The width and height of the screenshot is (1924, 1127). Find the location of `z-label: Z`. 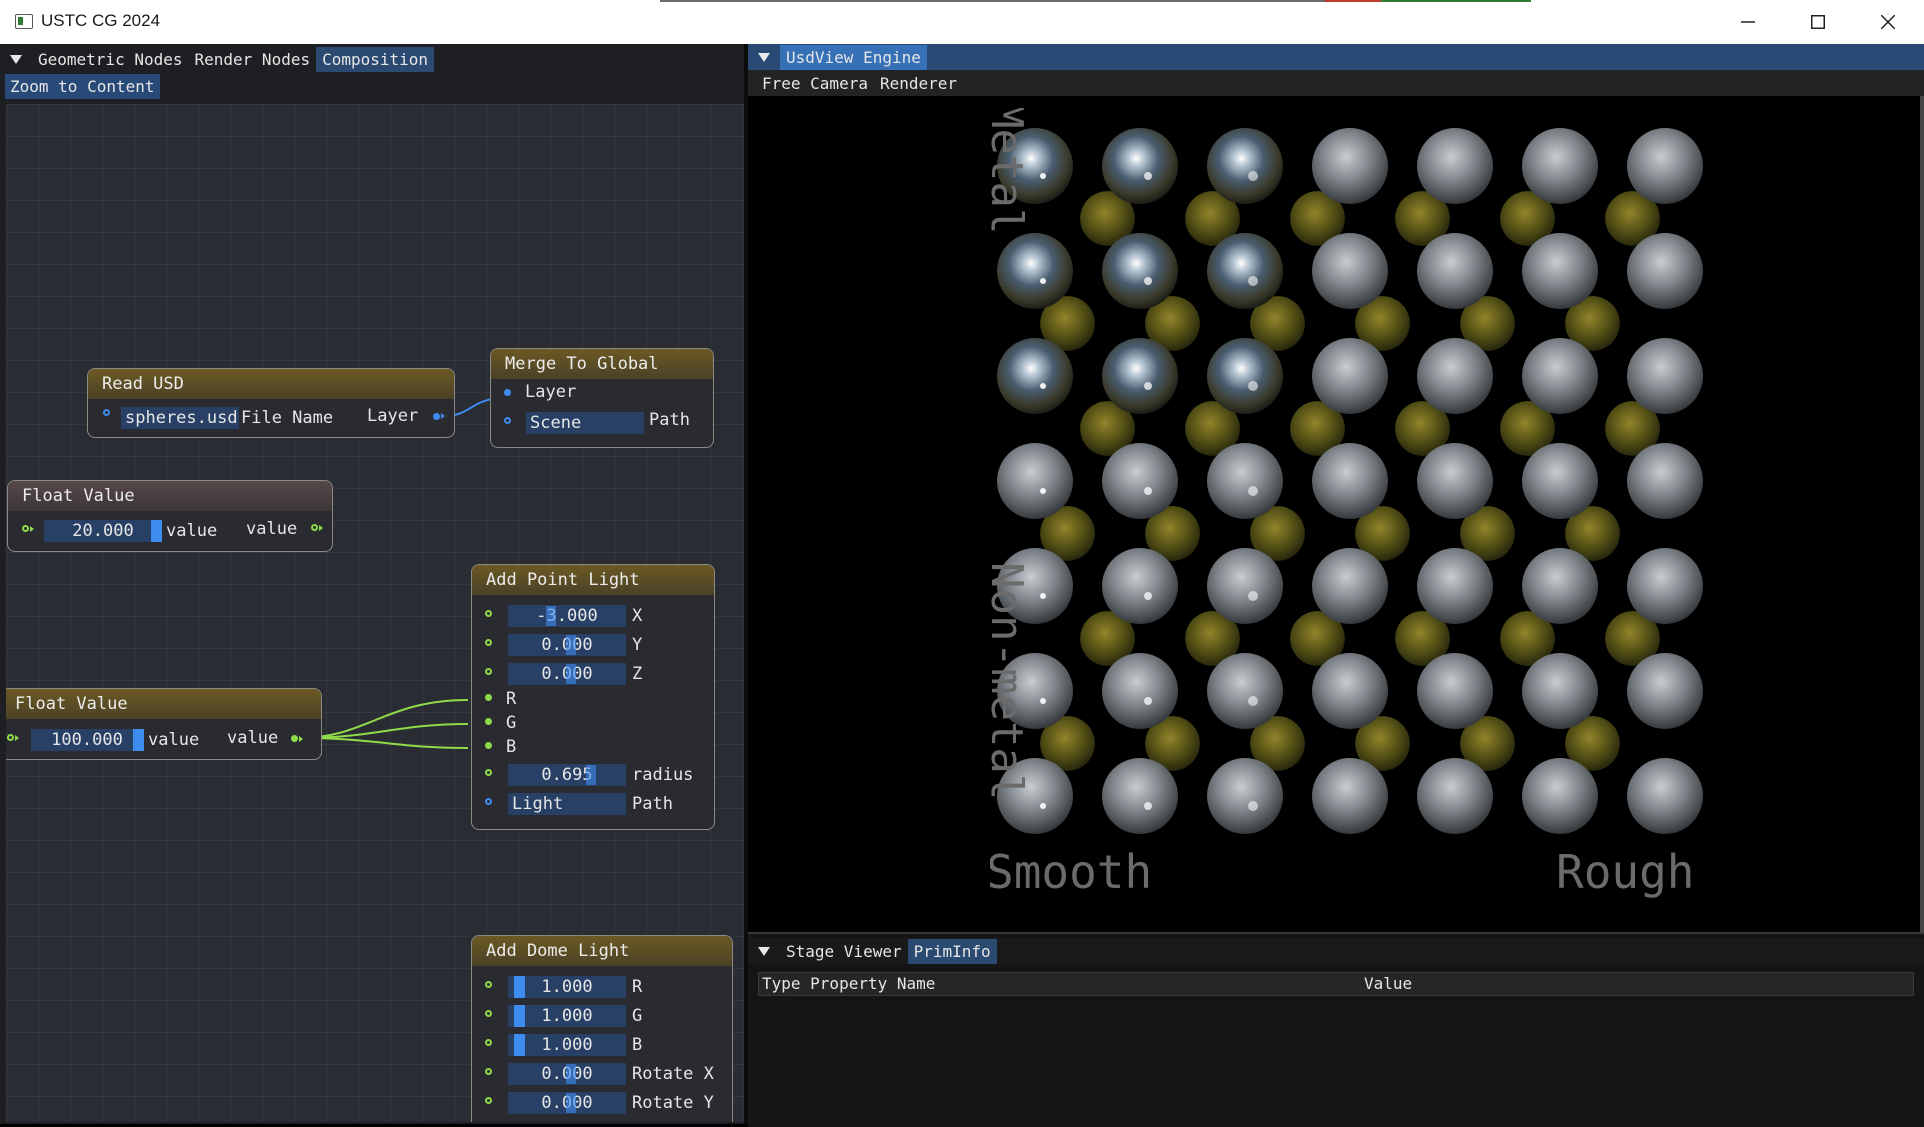

z-label: Z is located at coordinates (637, 674).